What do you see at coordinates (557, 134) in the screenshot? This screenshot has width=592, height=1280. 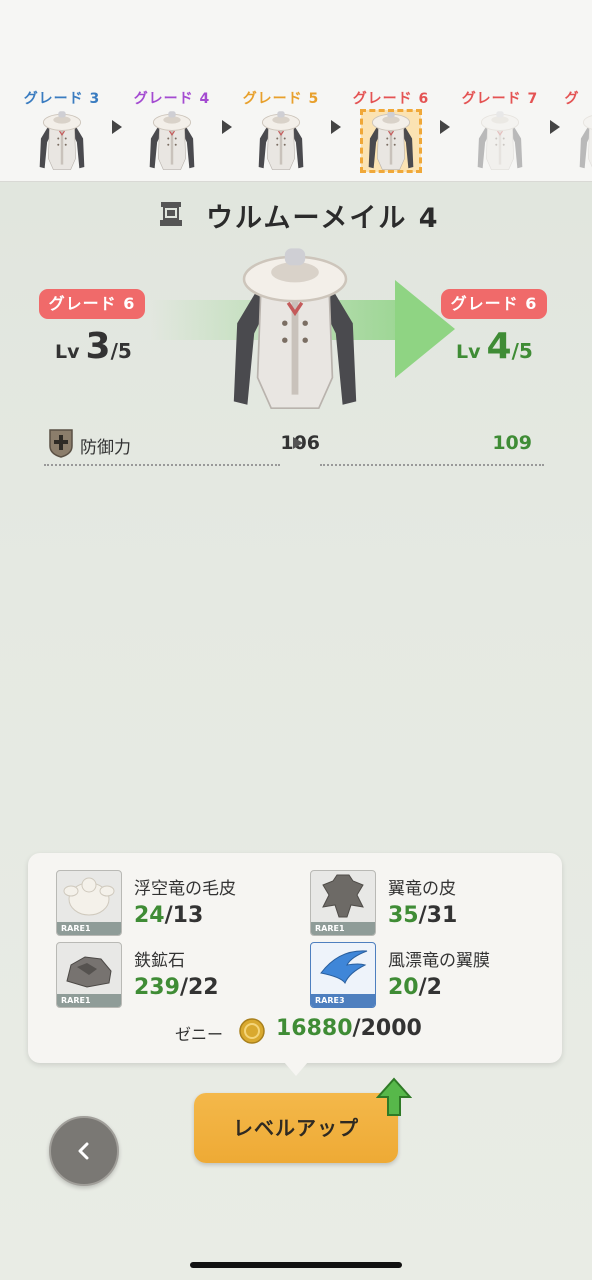 I see `grade-option-8-partial: グ` at bounding box center [557, 134].